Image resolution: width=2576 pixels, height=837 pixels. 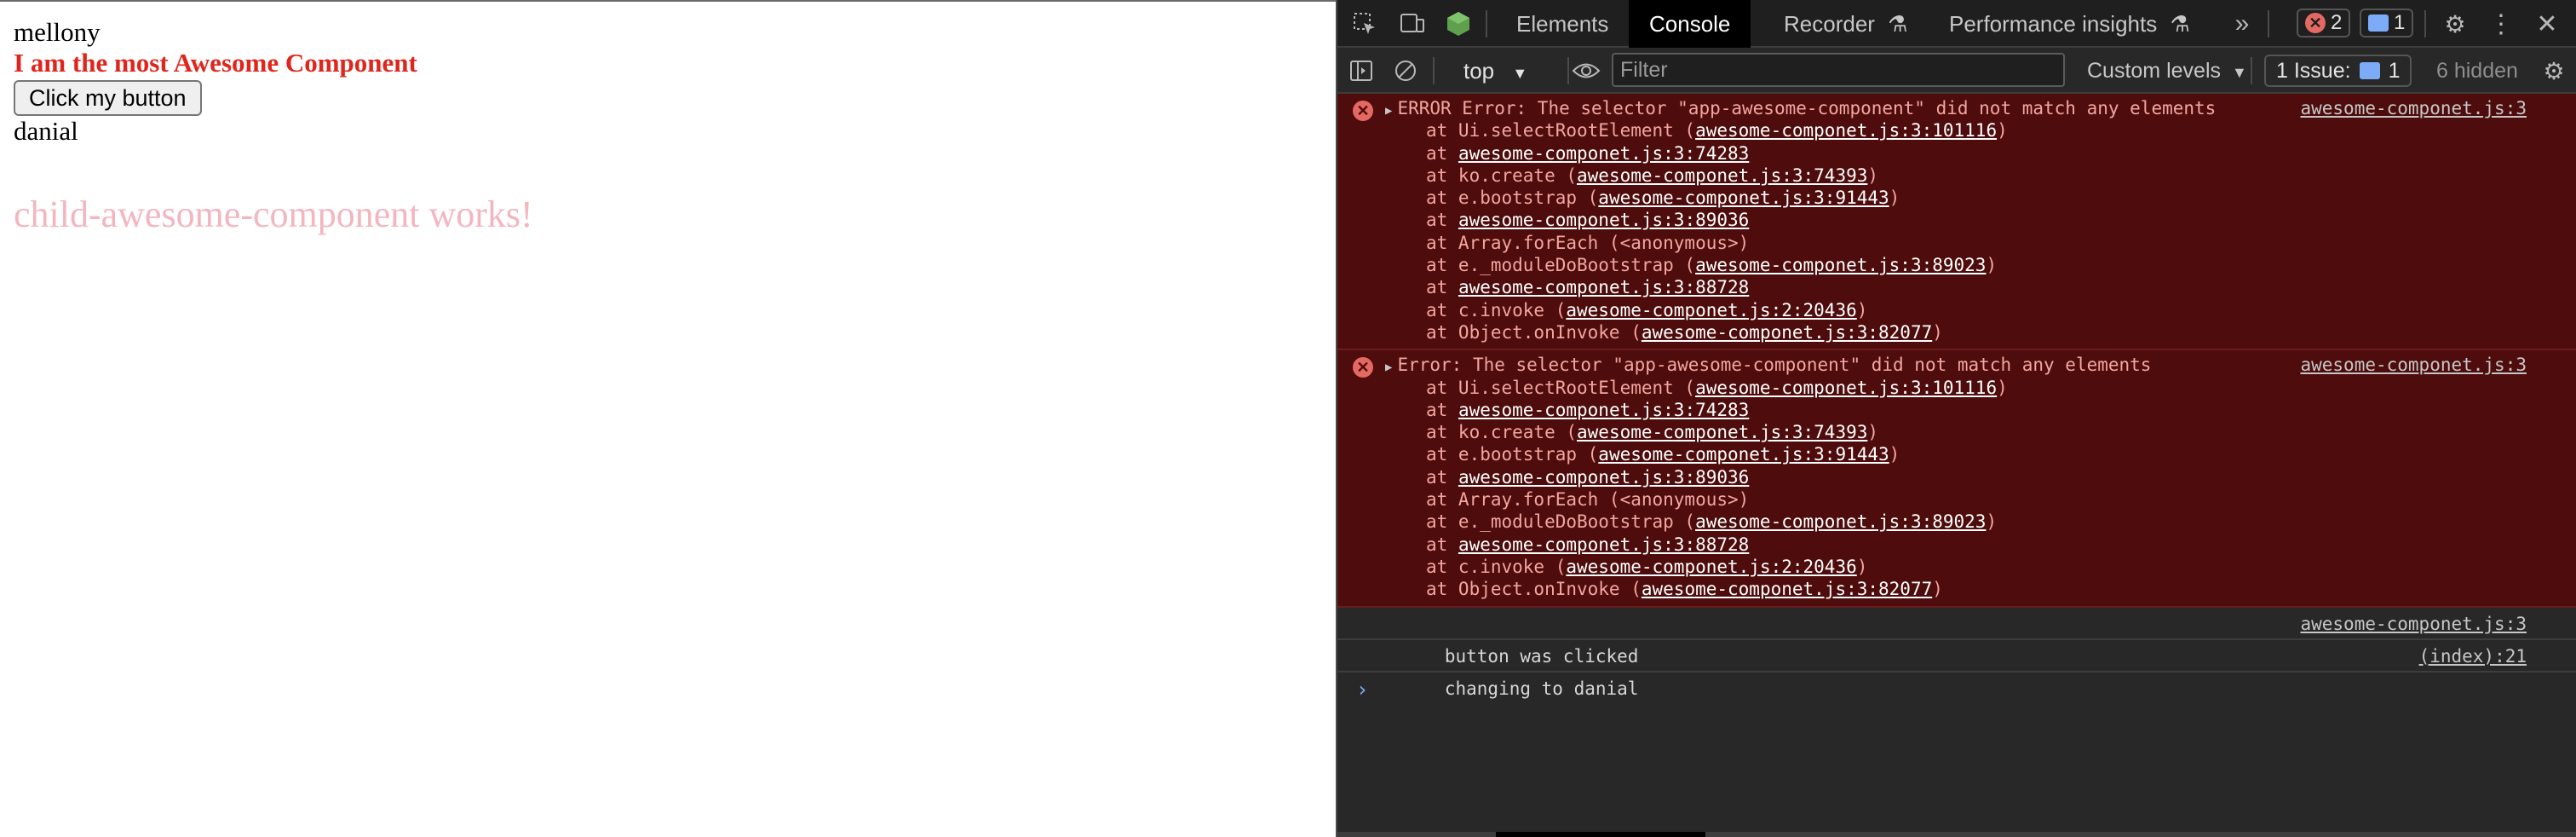 I want to click on log-levels-dropdown: Custom levels ▼, so click(x=2167, y=71).